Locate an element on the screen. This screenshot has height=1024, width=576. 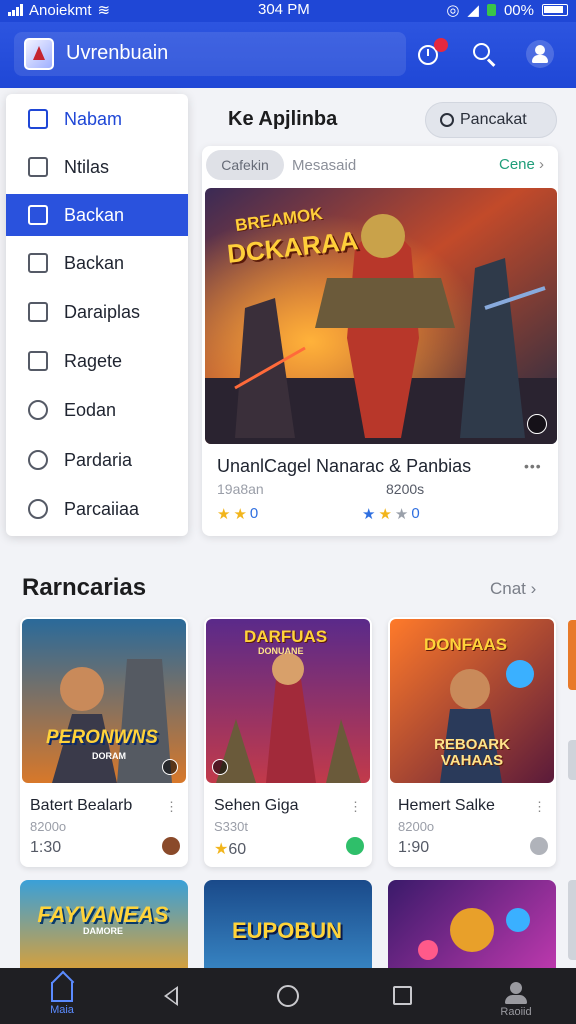
box-icon is located at coordinates (38, 167).